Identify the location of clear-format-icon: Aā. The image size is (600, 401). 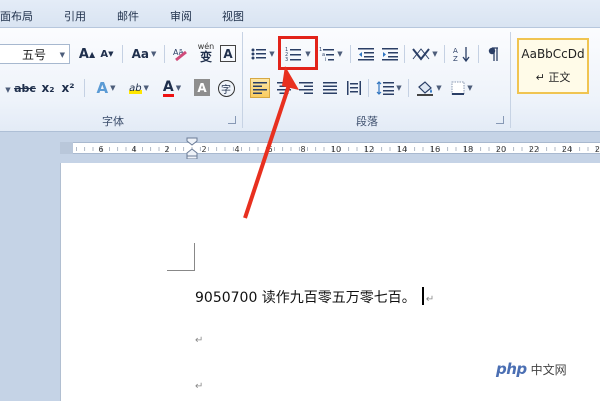
(180, 55).